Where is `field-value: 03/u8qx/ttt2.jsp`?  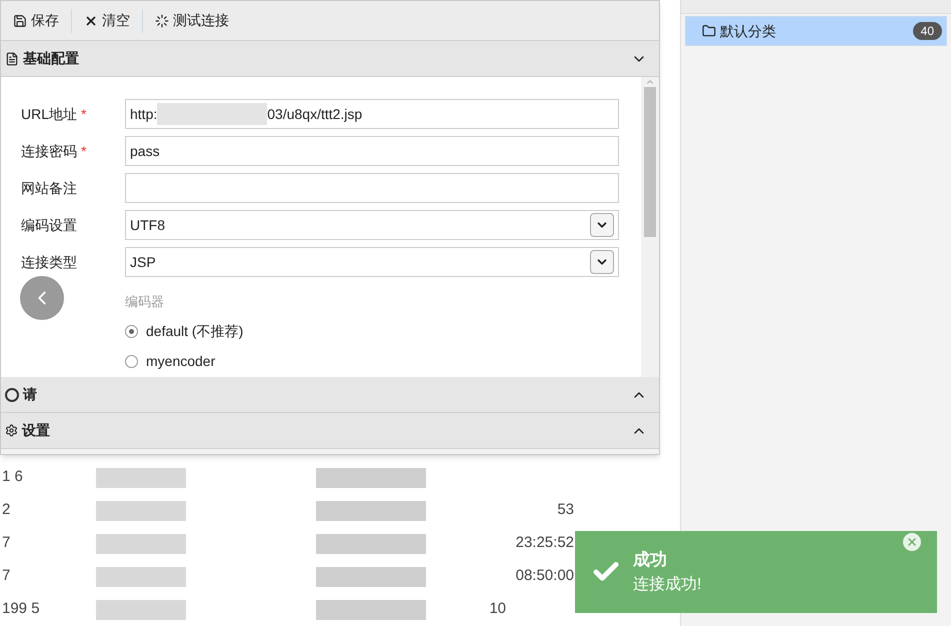 field-value: 03/u8qx/ttt2.jsp is located at coordinates (314, 114).